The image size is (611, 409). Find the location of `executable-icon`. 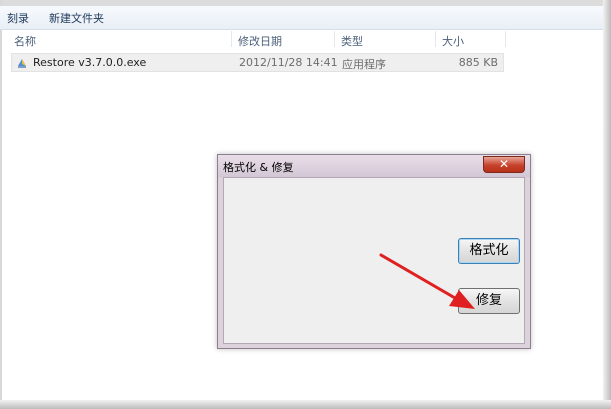

executable-icon is located at coordinates (22, 63).